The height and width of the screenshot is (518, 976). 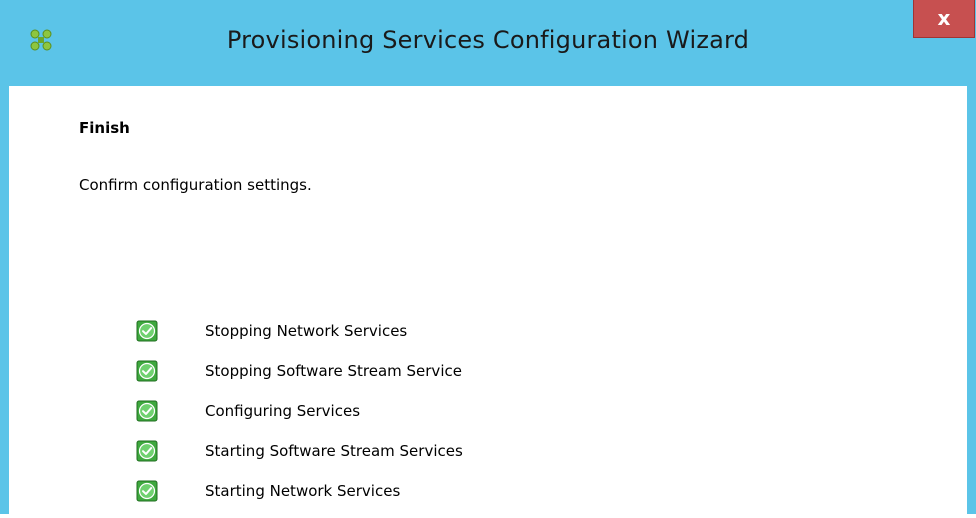 What do you see at coordinates (195, 185) in the screenshot?
I see `page-subtitle: Confirm configuration settings.` at bounding box center [195, 185].